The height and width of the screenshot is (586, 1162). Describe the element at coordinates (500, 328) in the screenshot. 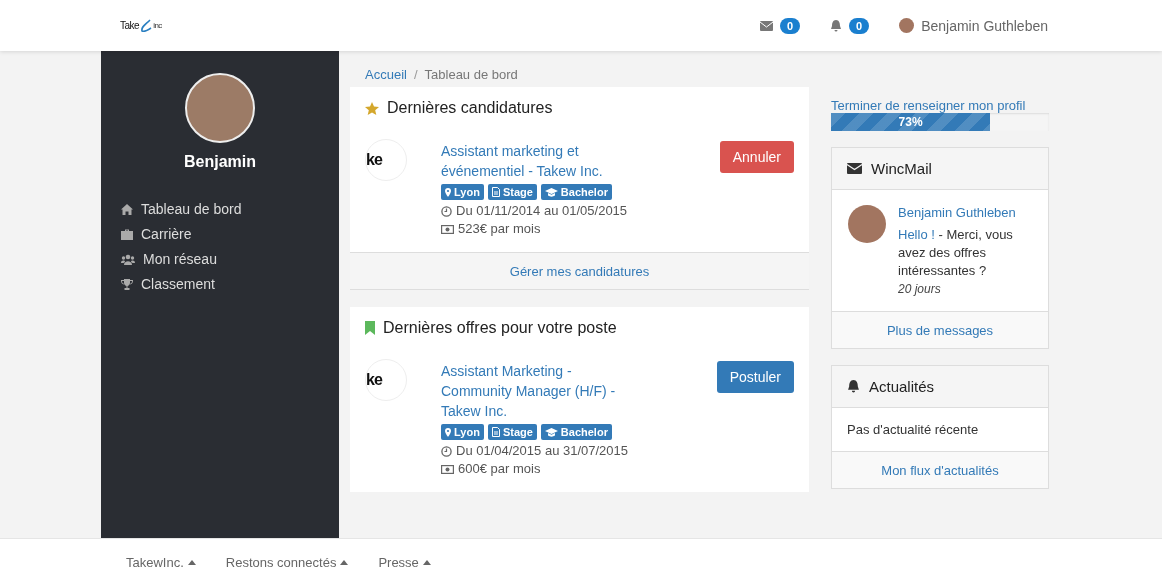

I see `card-title: Dernières offres pour votre poste` at that location.